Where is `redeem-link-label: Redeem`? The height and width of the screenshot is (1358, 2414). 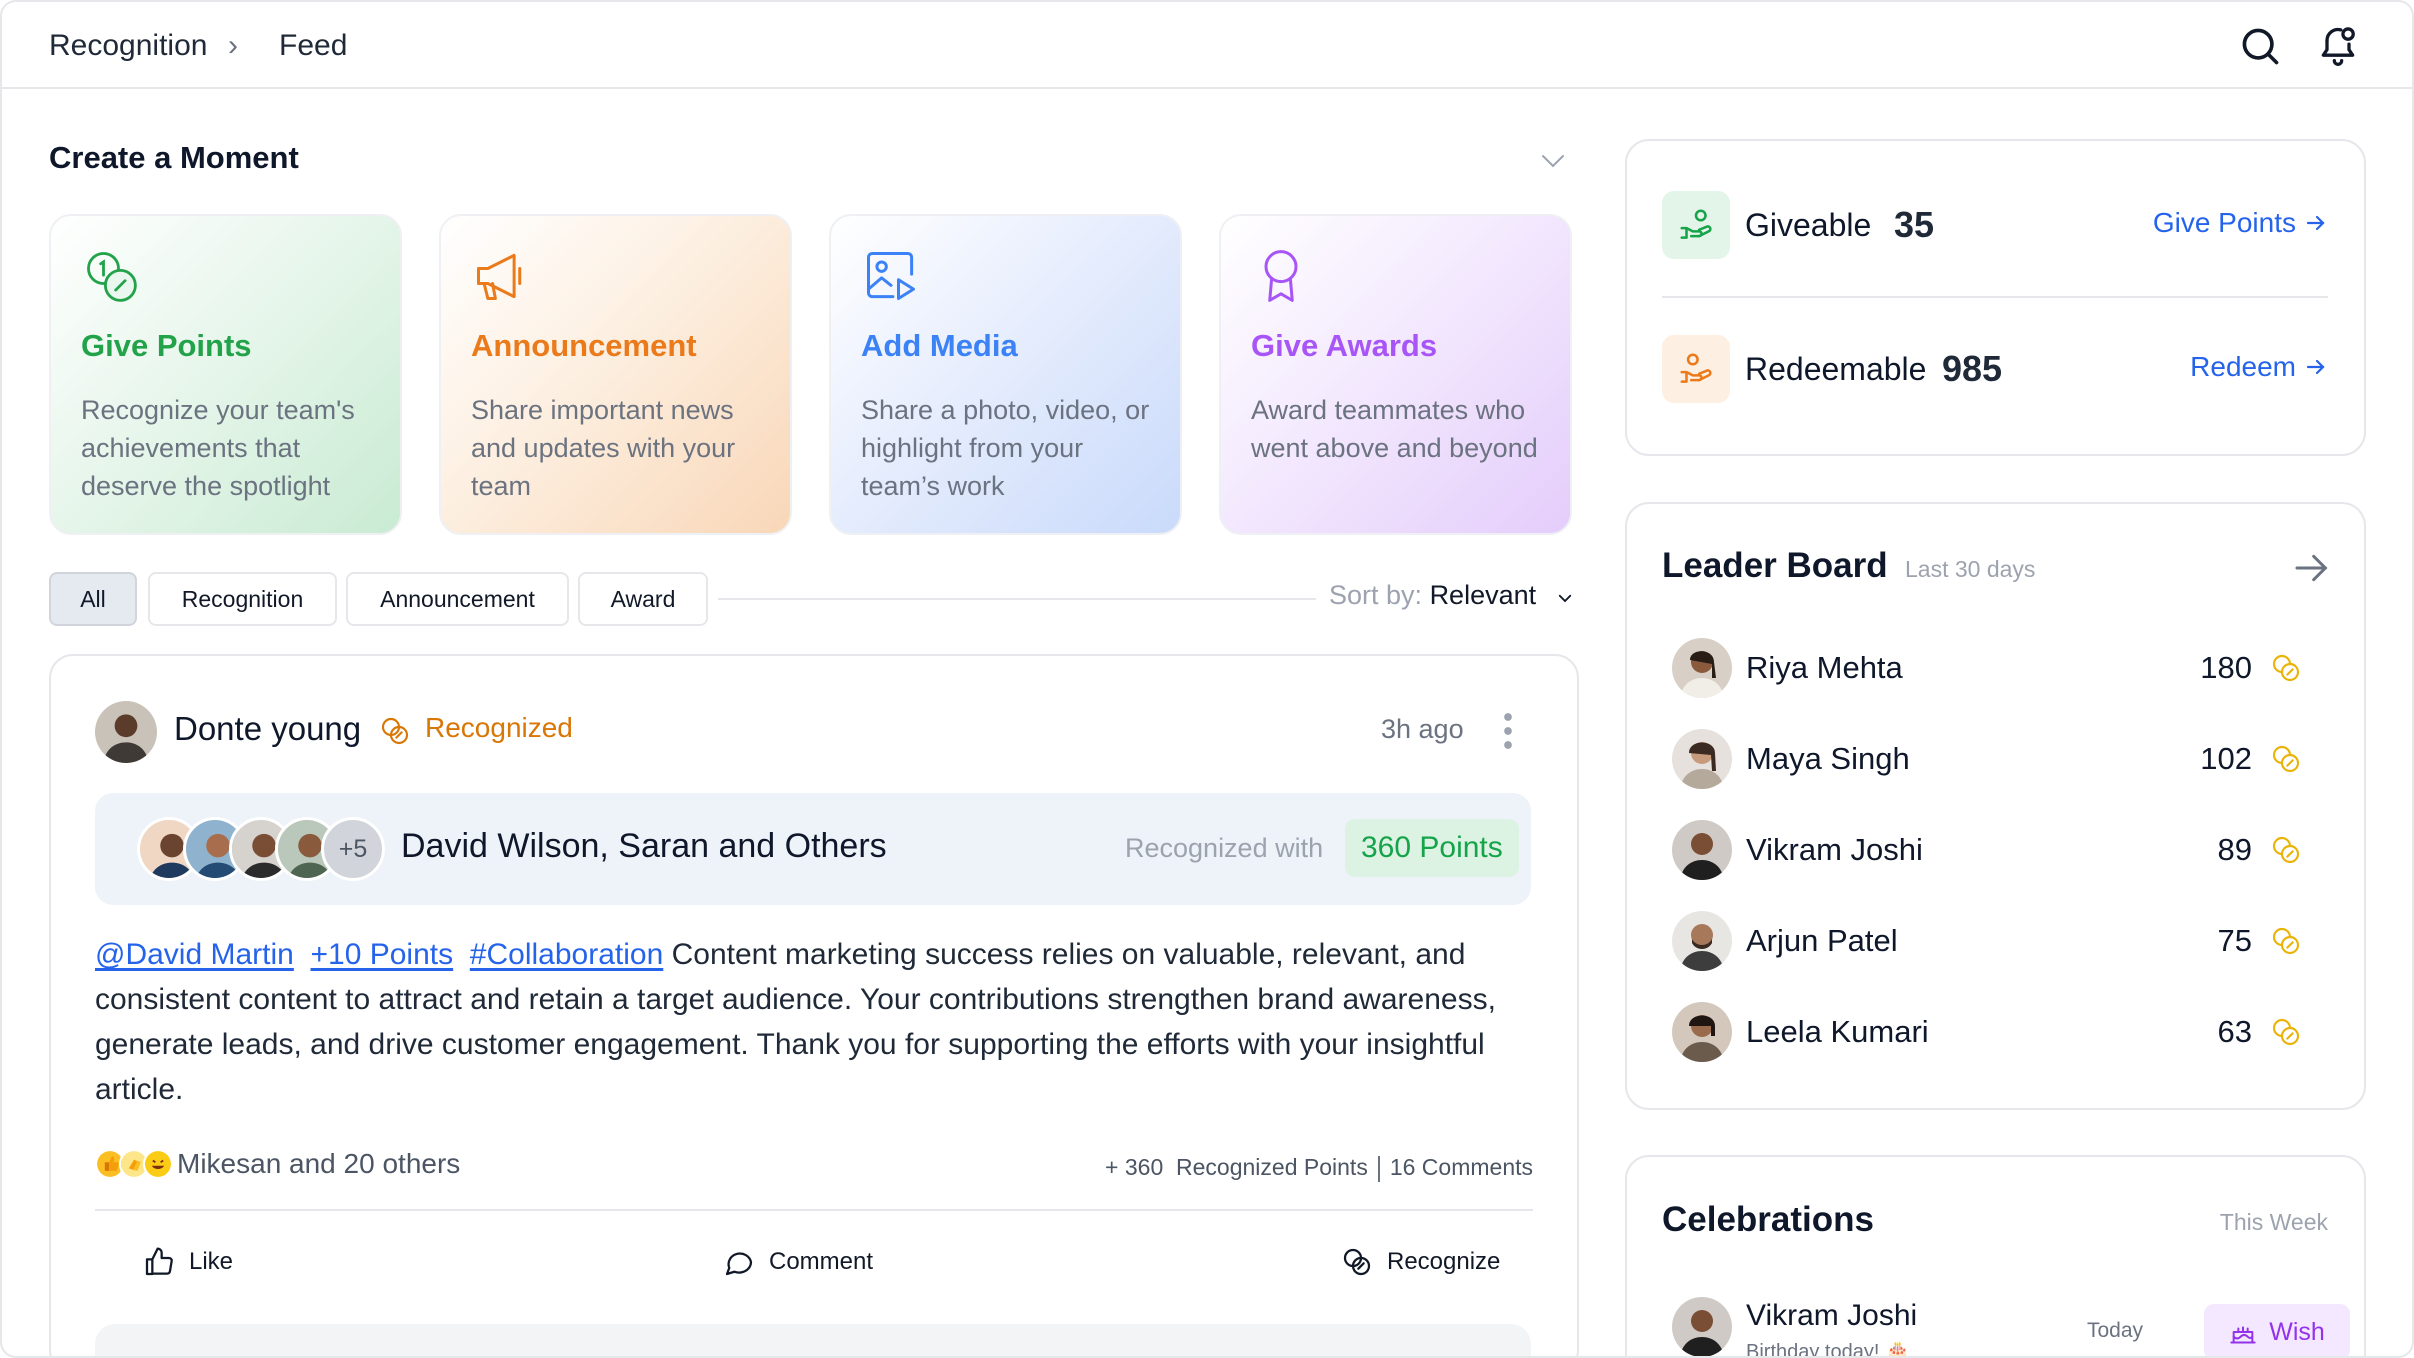 redeem-link-label: Redeem is located at coordinates (2243, 366).